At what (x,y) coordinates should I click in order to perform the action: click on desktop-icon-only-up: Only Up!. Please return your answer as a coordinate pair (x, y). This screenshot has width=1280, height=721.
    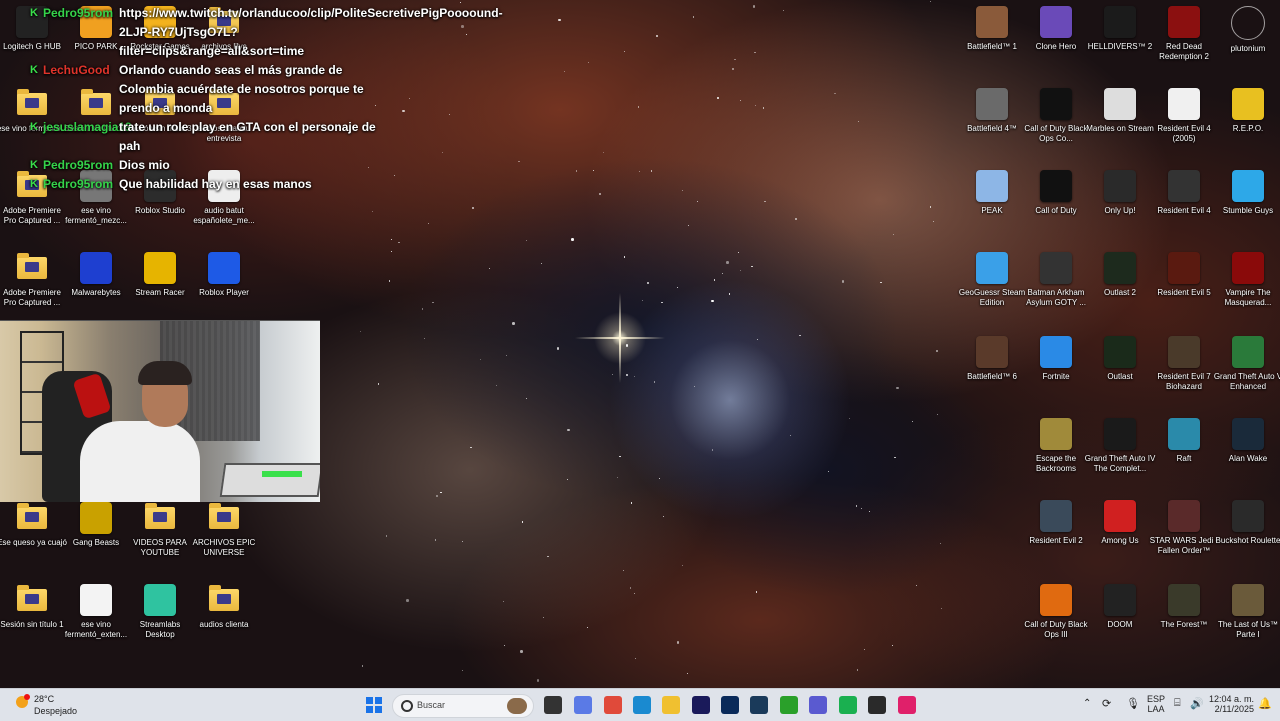
    Looking at the image, I should click on (1120, 193).